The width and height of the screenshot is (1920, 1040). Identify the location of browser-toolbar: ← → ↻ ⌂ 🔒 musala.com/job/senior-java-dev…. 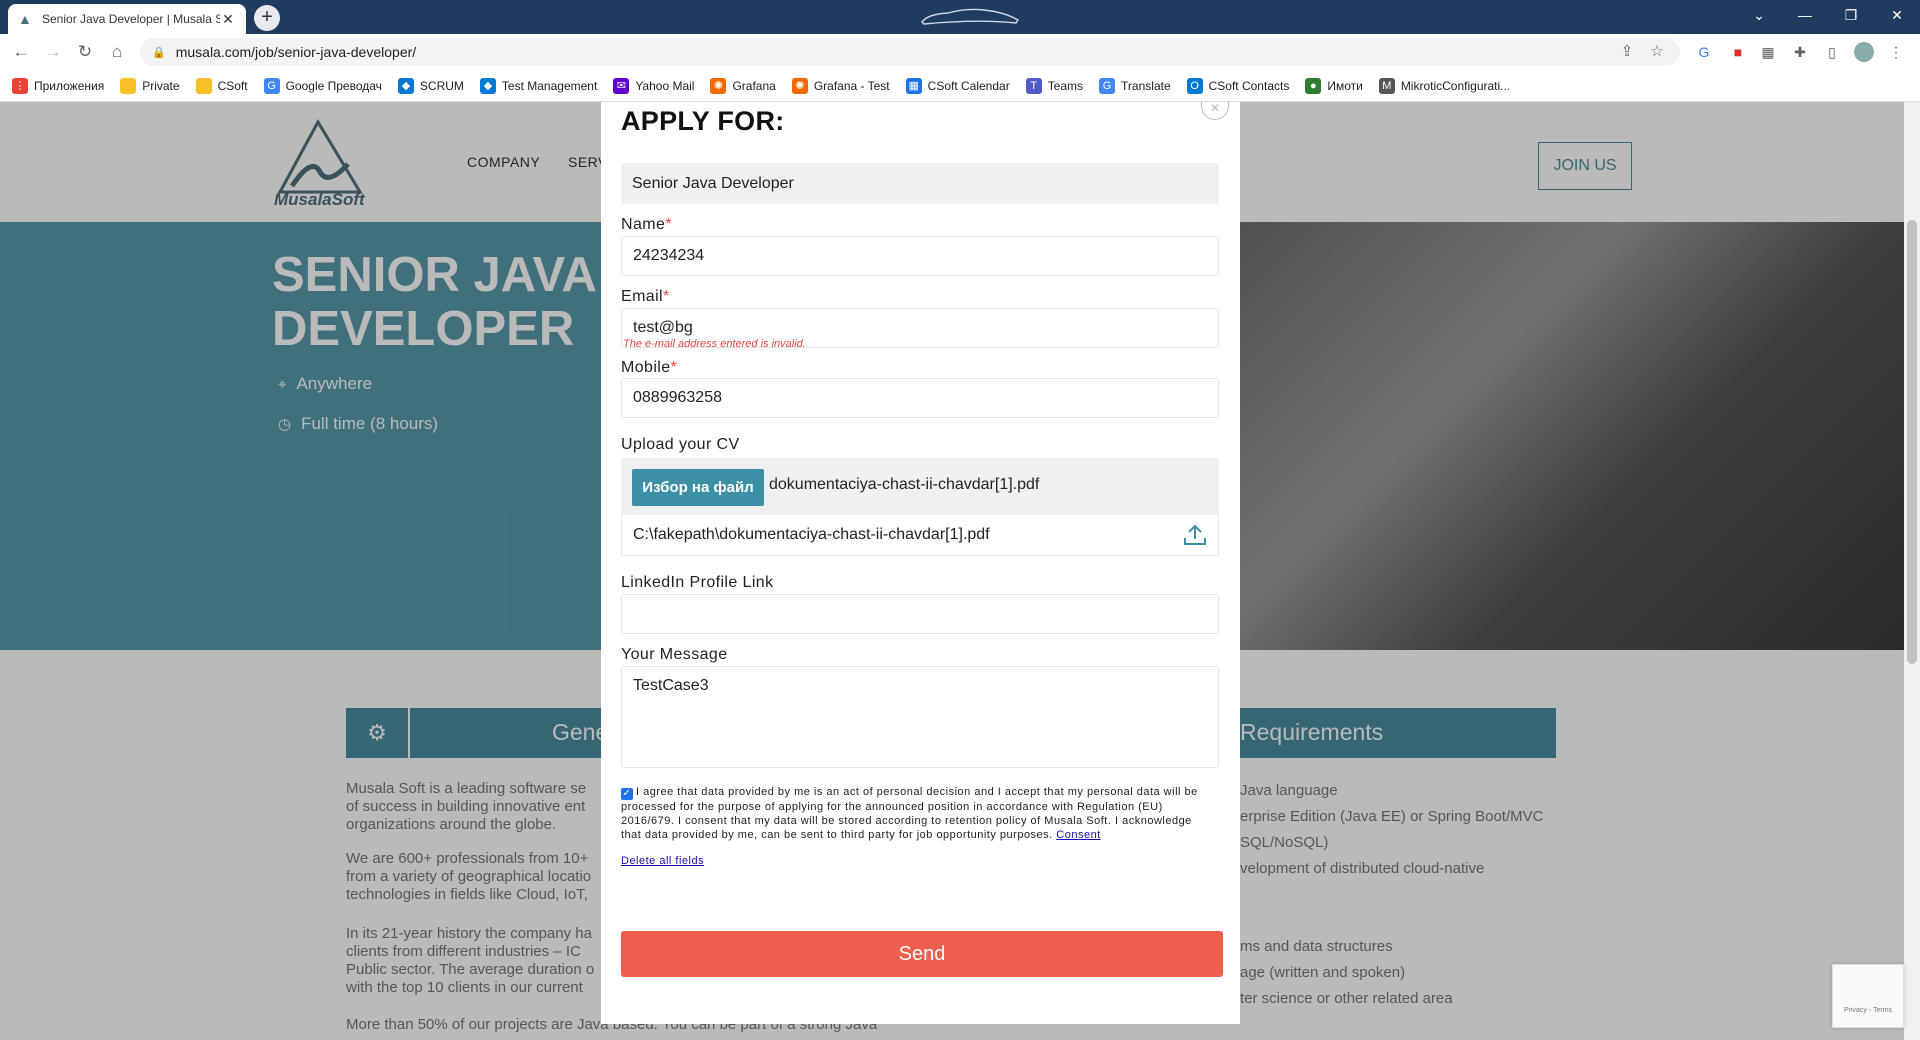
(960, 52).